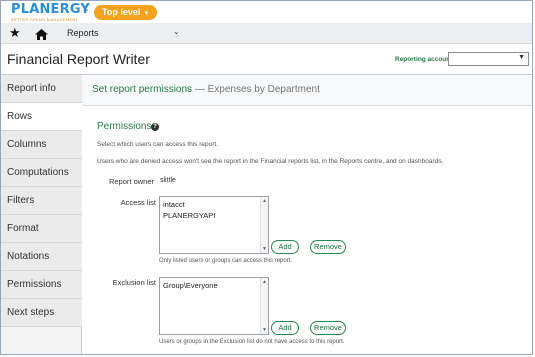 The image size is (535, 357). Describe the element at coordinates (41, 257) in the screenshot. I see `sidebar-item-notations: Notations` at that location.